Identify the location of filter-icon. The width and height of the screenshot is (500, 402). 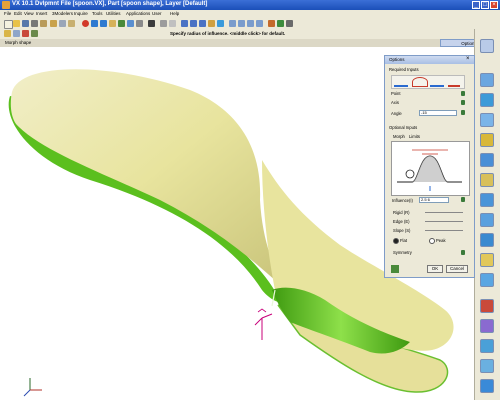
(16, 33).